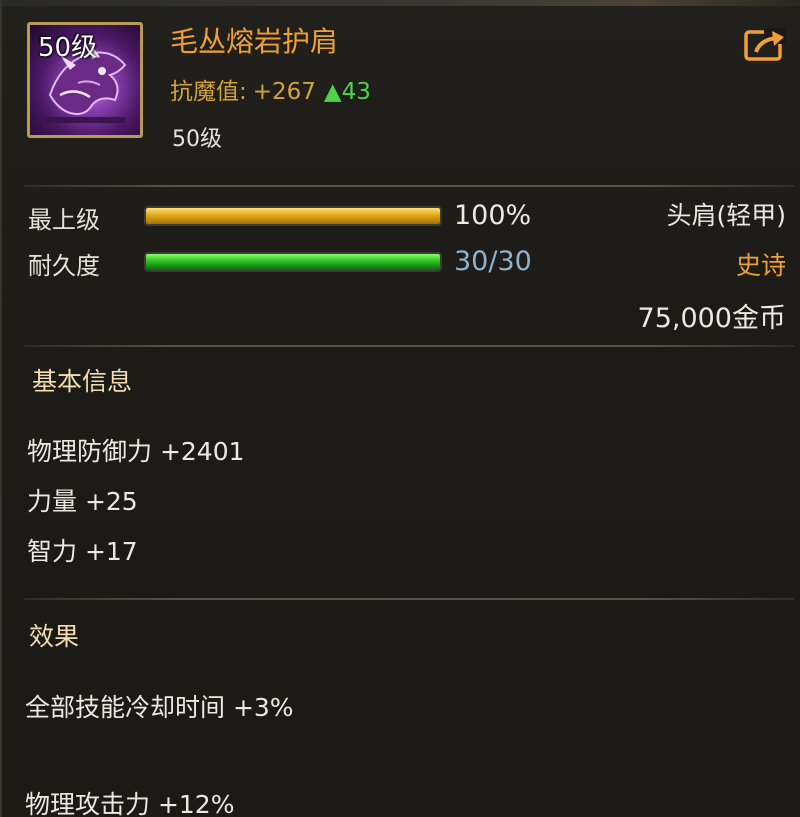 This screenshot has height=817, width=800. What do you see at coordinates (760, 265) in the screenshot?
I see `rarity-label: 史诗` at bounding box center [760, 265].